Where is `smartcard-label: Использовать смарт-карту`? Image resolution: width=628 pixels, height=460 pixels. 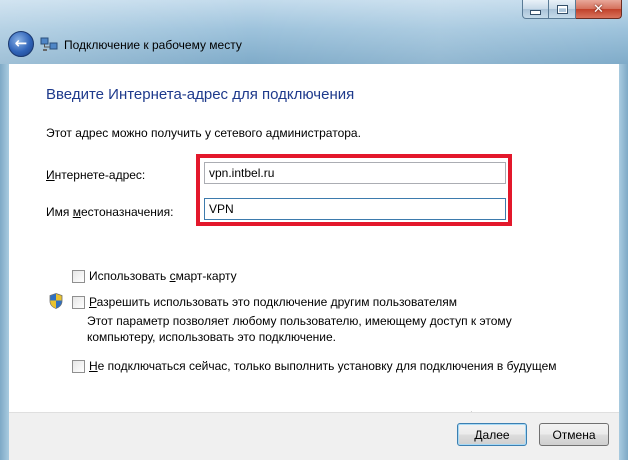 smartcard-label: Использовать смарт-карту is located at coordinates (163, 276).